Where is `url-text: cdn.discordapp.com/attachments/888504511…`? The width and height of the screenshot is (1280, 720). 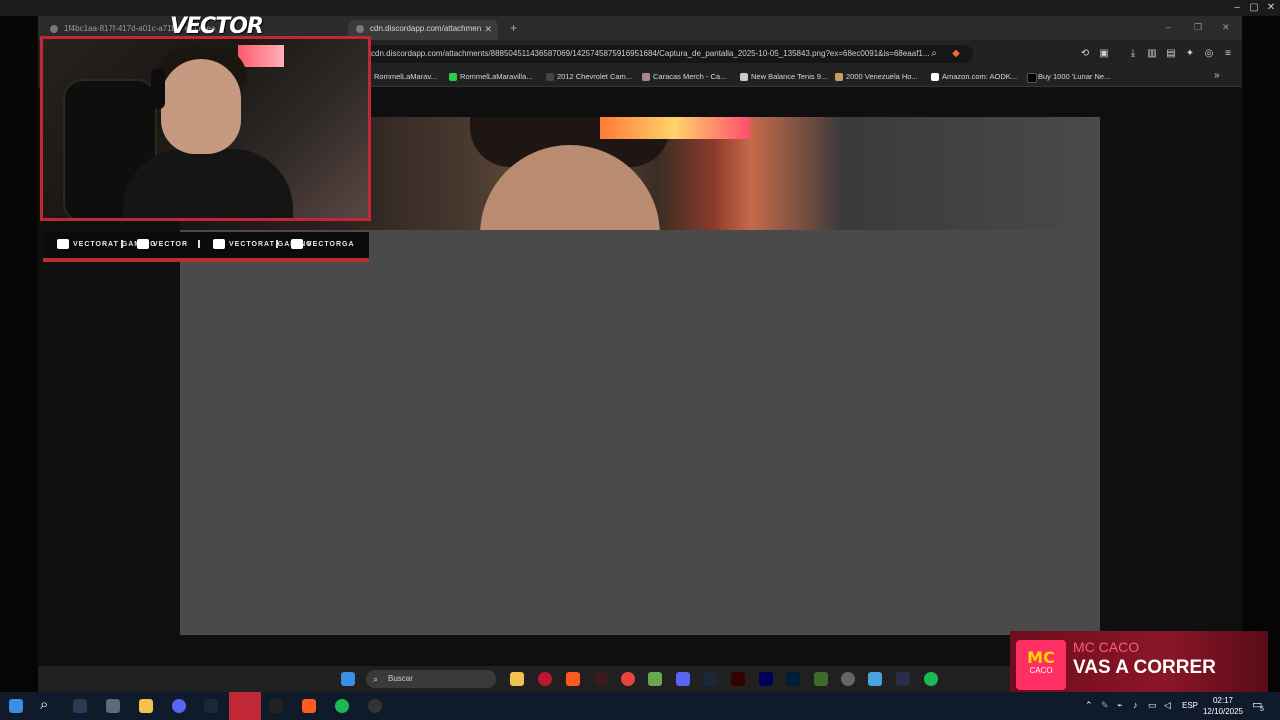
url-text: cdn.discordapp.com/attachments/888504511… is located at coordinates (650, 53).